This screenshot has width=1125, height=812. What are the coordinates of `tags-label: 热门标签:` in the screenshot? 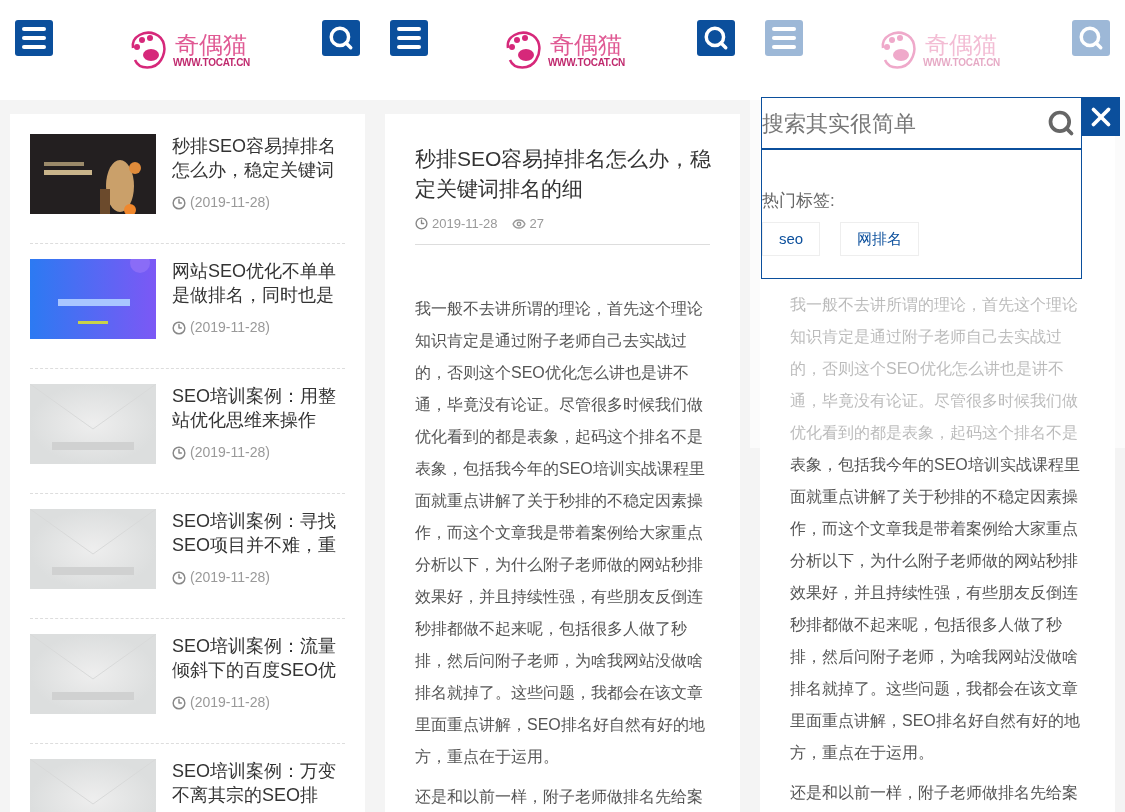 It's located at (799, 201).